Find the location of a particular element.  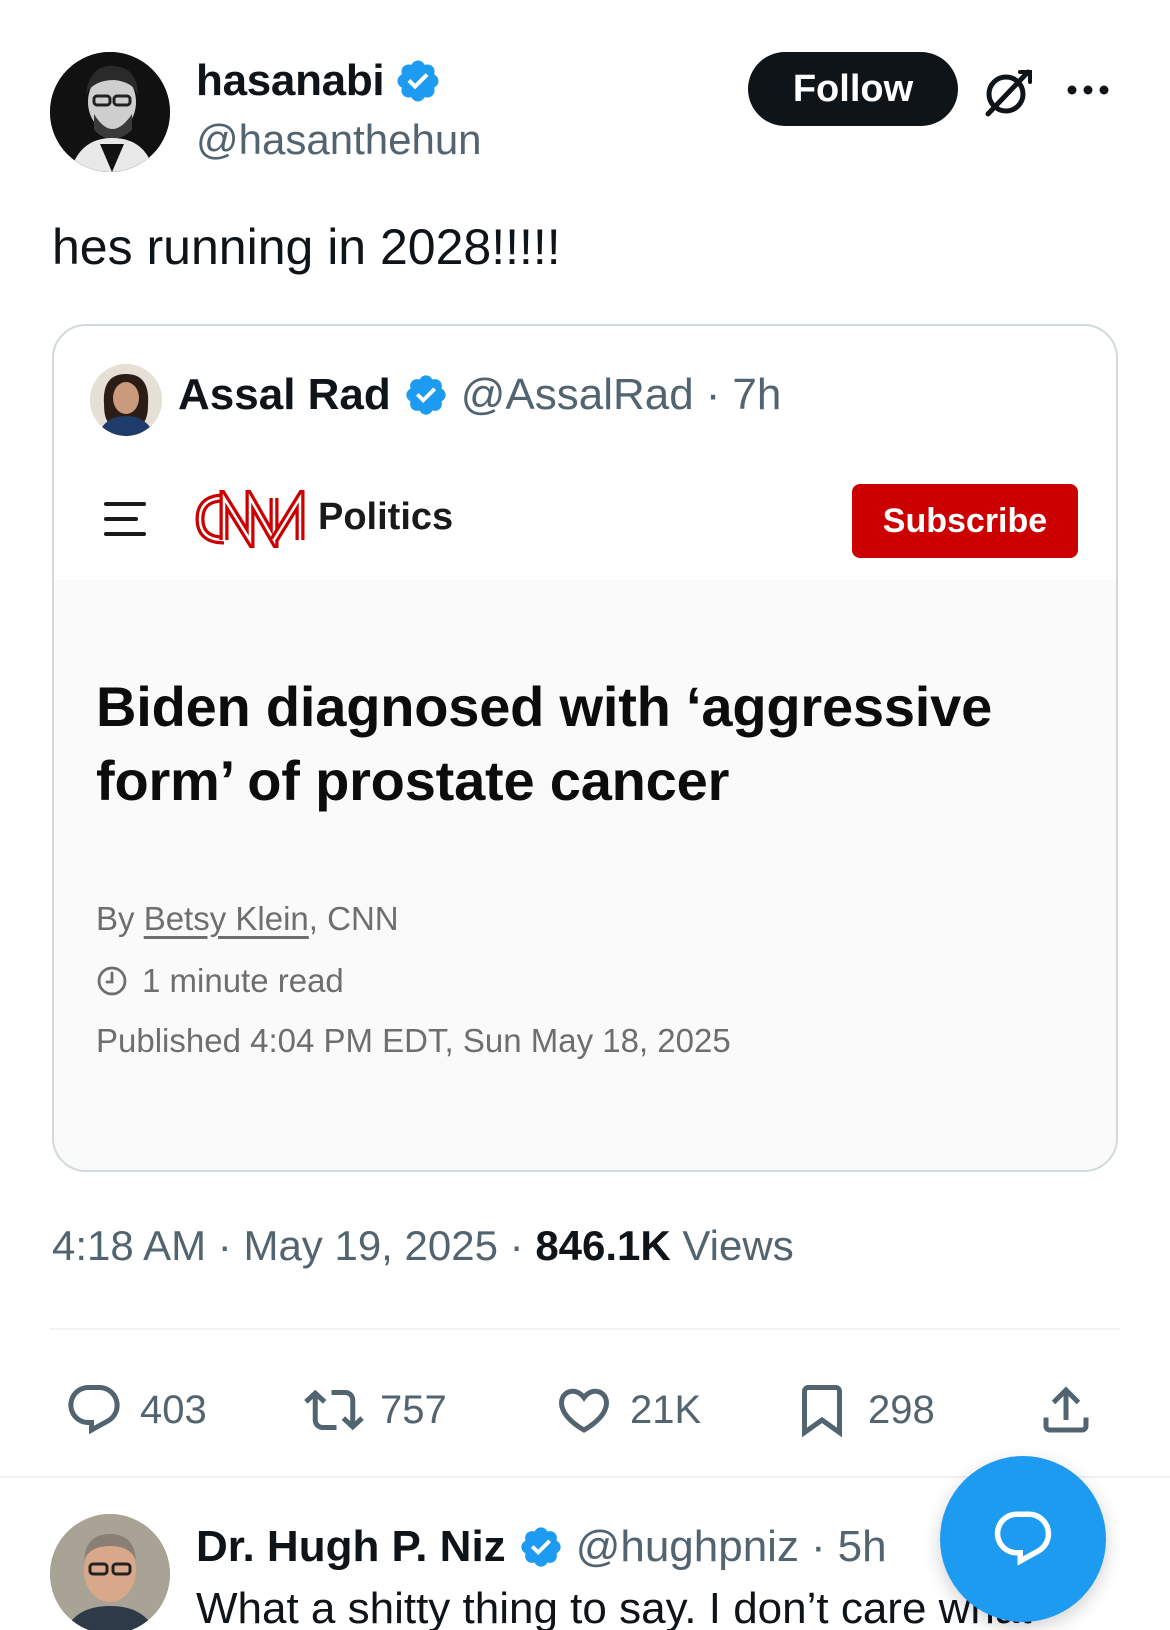

author-avatar is located at coordinates (110, 112).